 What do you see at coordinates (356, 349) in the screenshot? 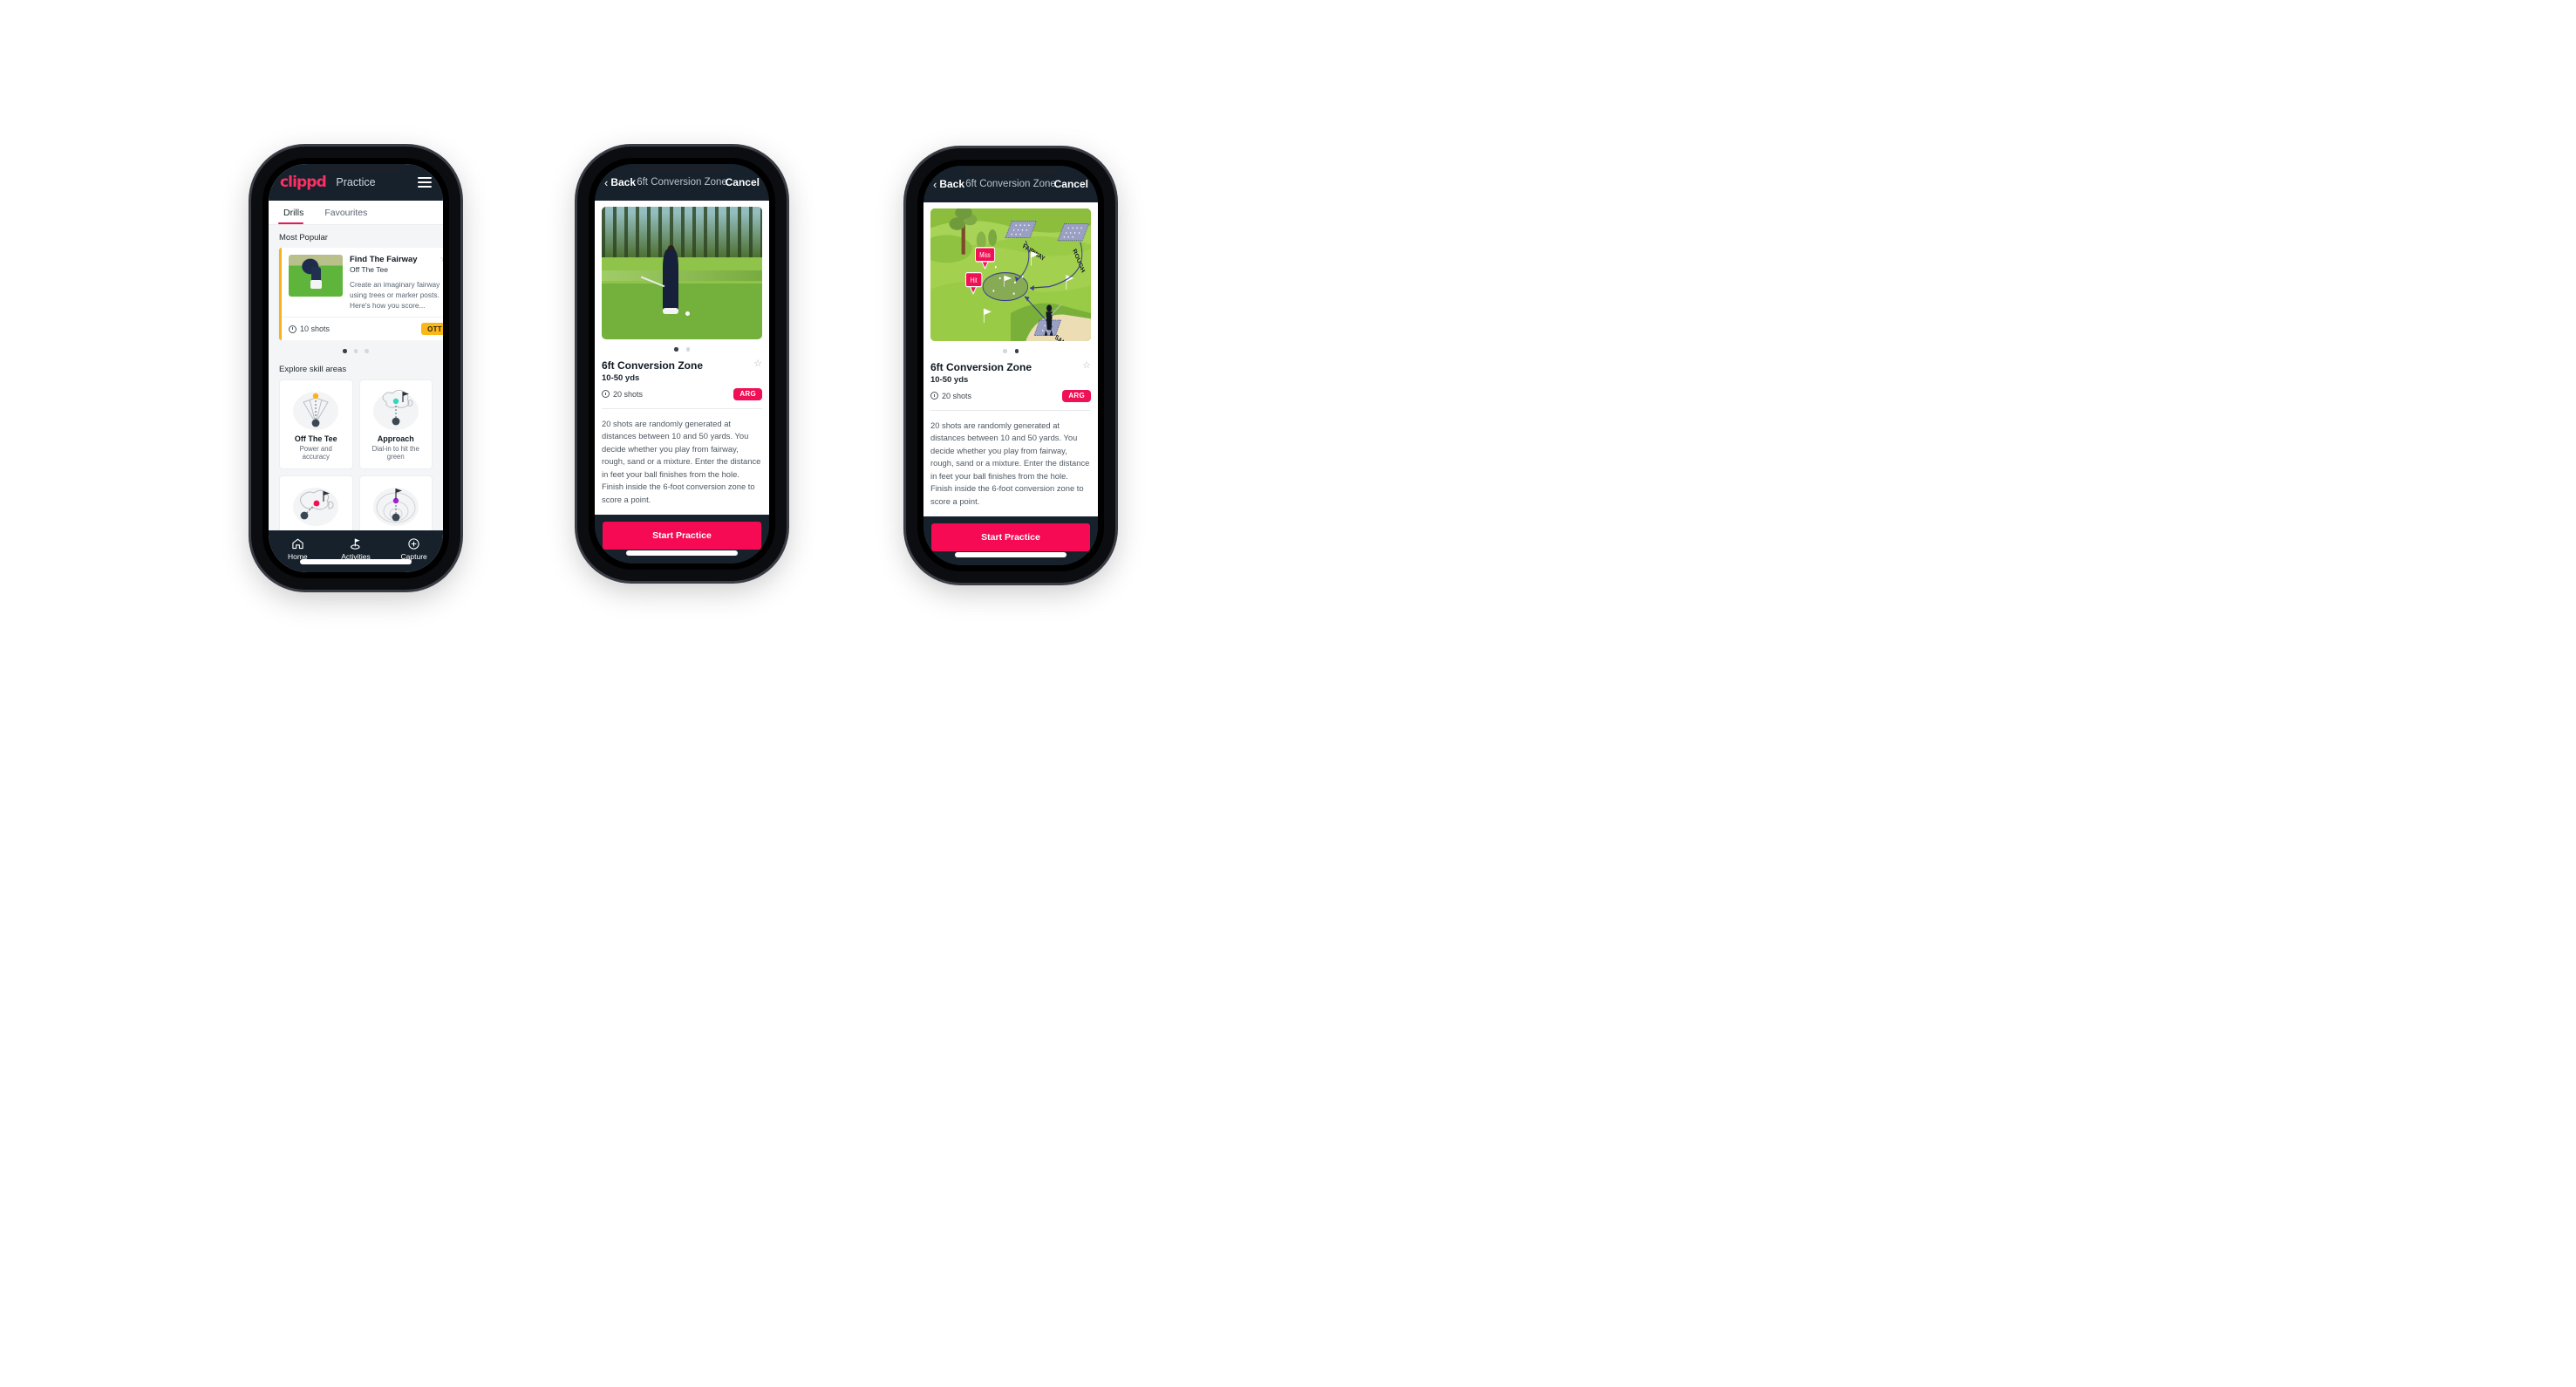
I see `carousel-dots` at bounding box center [356, 349].